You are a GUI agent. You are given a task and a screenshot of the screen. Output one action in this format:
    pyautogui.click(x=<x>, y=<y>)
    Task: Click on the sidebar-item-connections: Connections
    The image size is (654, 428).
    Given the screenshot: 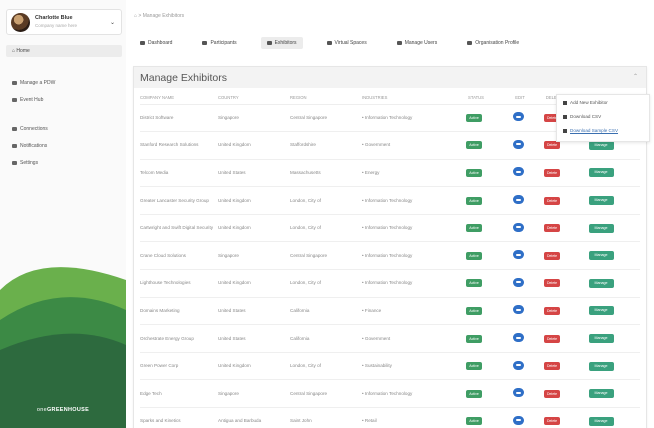 What is the action you would take?
    pyautogui.click(x=30, y=129)
    